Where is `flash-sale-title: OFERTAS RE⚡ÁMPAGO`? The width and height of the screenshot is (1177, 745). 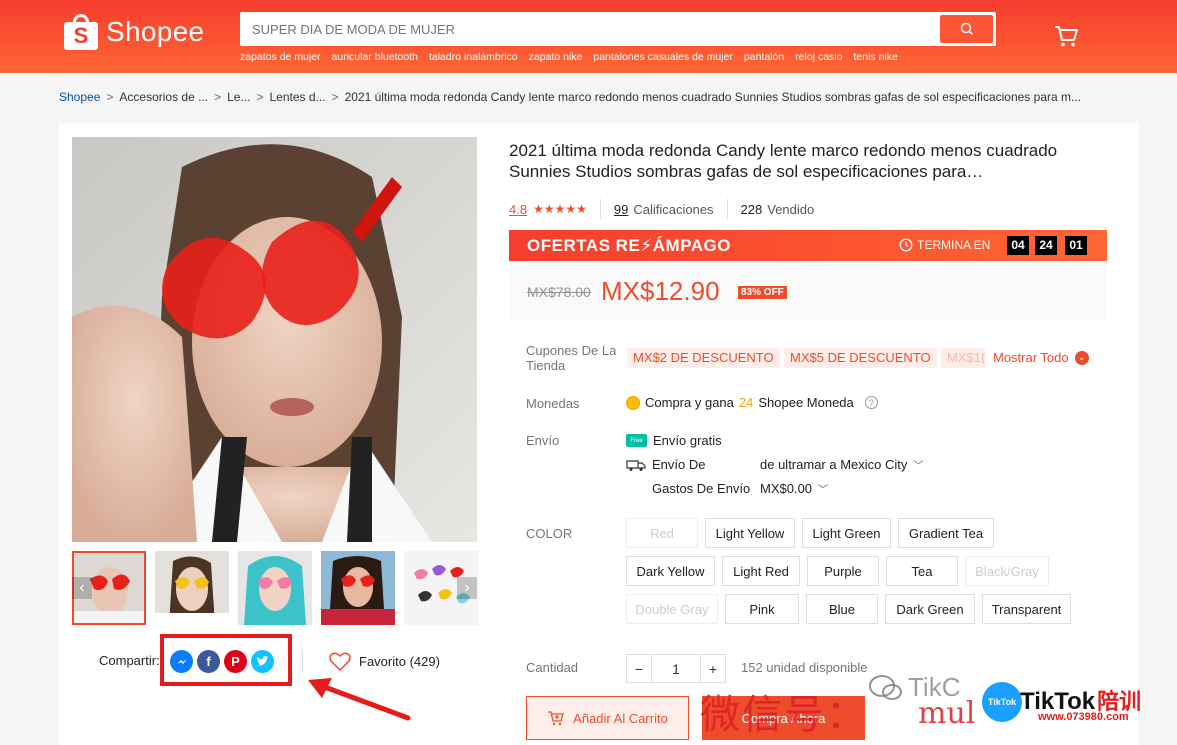 flash-sale-title: OFERTAS RE⚡ÁMPAGO is located at coordinates (629, 245).